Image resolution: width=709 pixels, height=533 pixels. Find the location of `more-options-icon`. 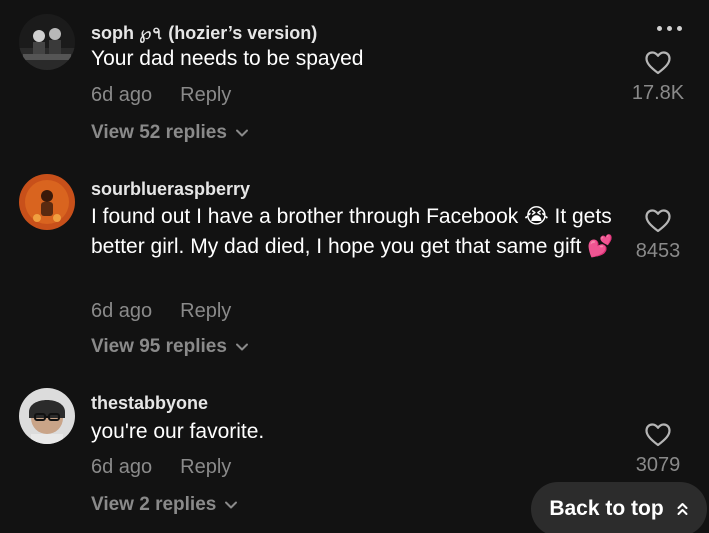

more-options-icon is located at coordinates (669, 28).